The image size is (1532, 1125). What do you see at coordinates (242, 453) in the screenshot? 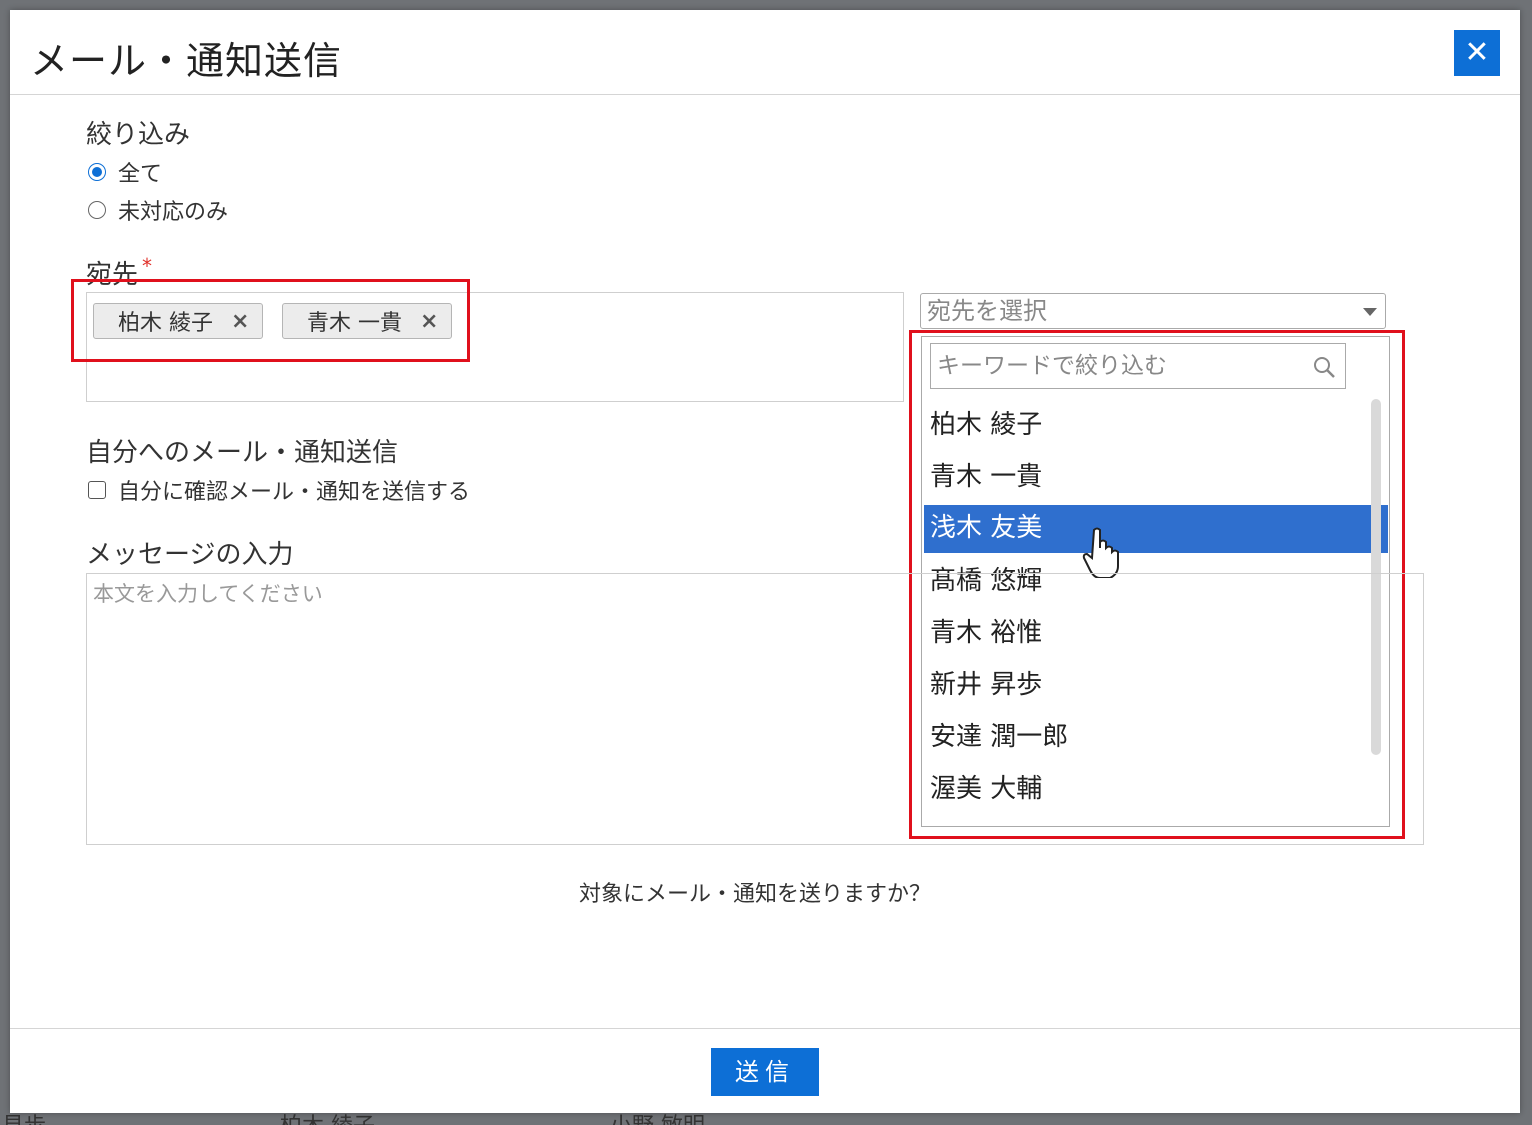
I see `self-notify-label: 自分へのメール・通知送信` at bounding box center [242, 453].